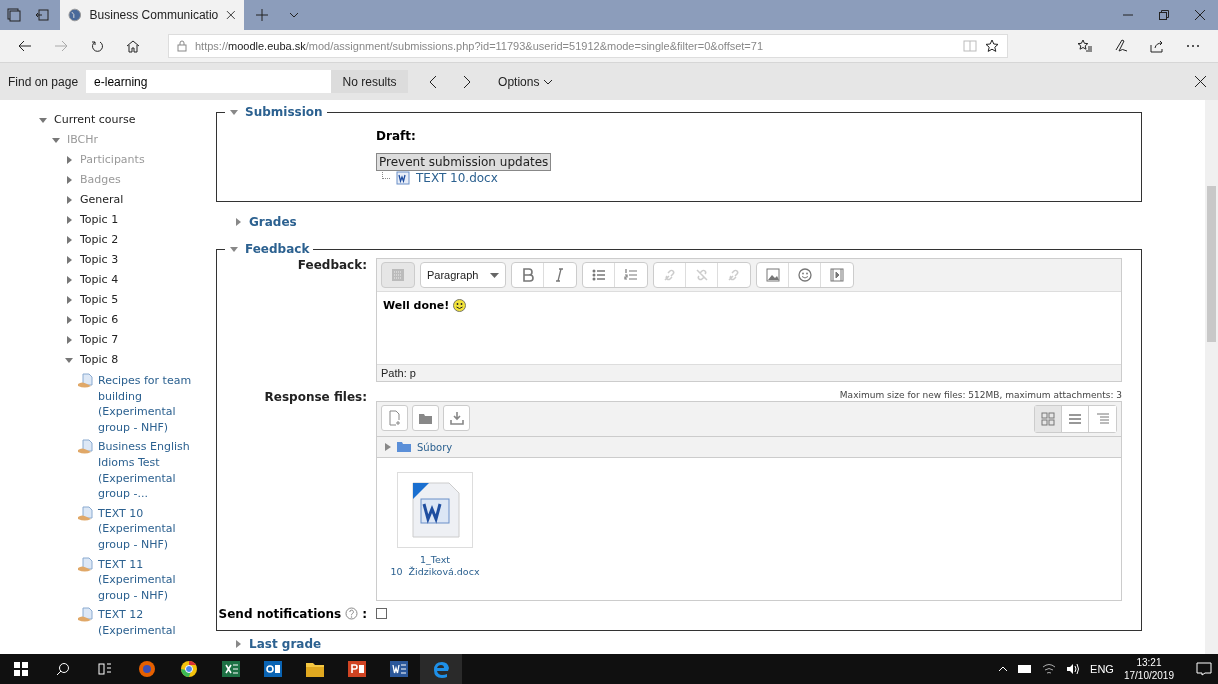  What do you see at coordinates (152, 15) in the screenshot?
I see `browser-tab: Business Communicatio` at bounding box center [152, 15].